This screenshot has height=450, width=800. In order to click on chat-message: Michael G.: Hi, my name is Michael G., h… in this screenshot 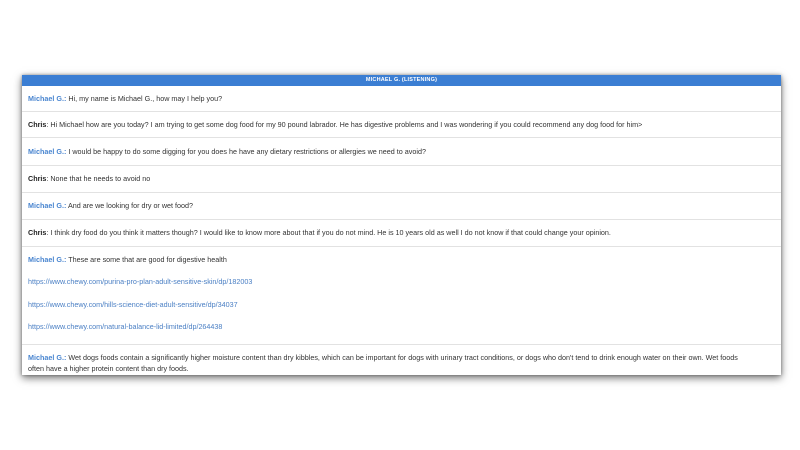, I will do `click(401, 99)`.